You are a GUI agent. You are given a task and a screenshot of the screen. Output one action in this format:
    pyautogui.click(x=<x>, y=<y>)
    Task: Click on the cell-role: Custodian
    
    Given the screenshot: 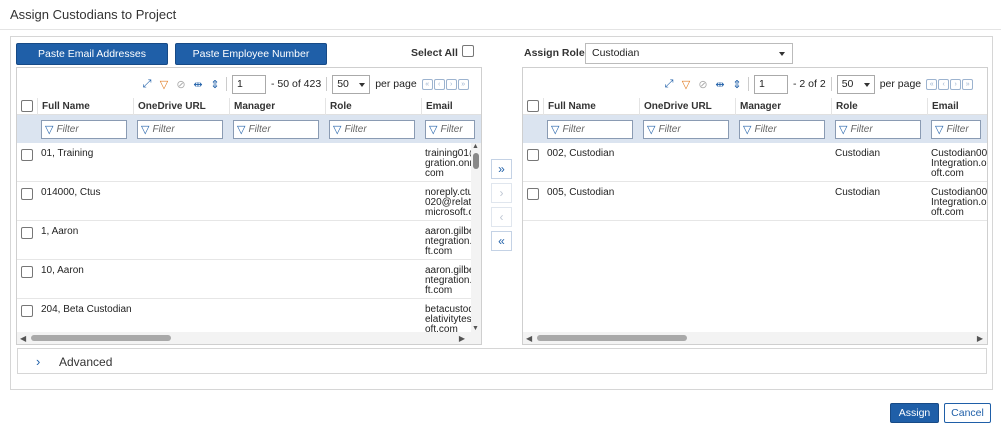 What is the action you would take?
    pyautogui.click(x=858, y=192)
    